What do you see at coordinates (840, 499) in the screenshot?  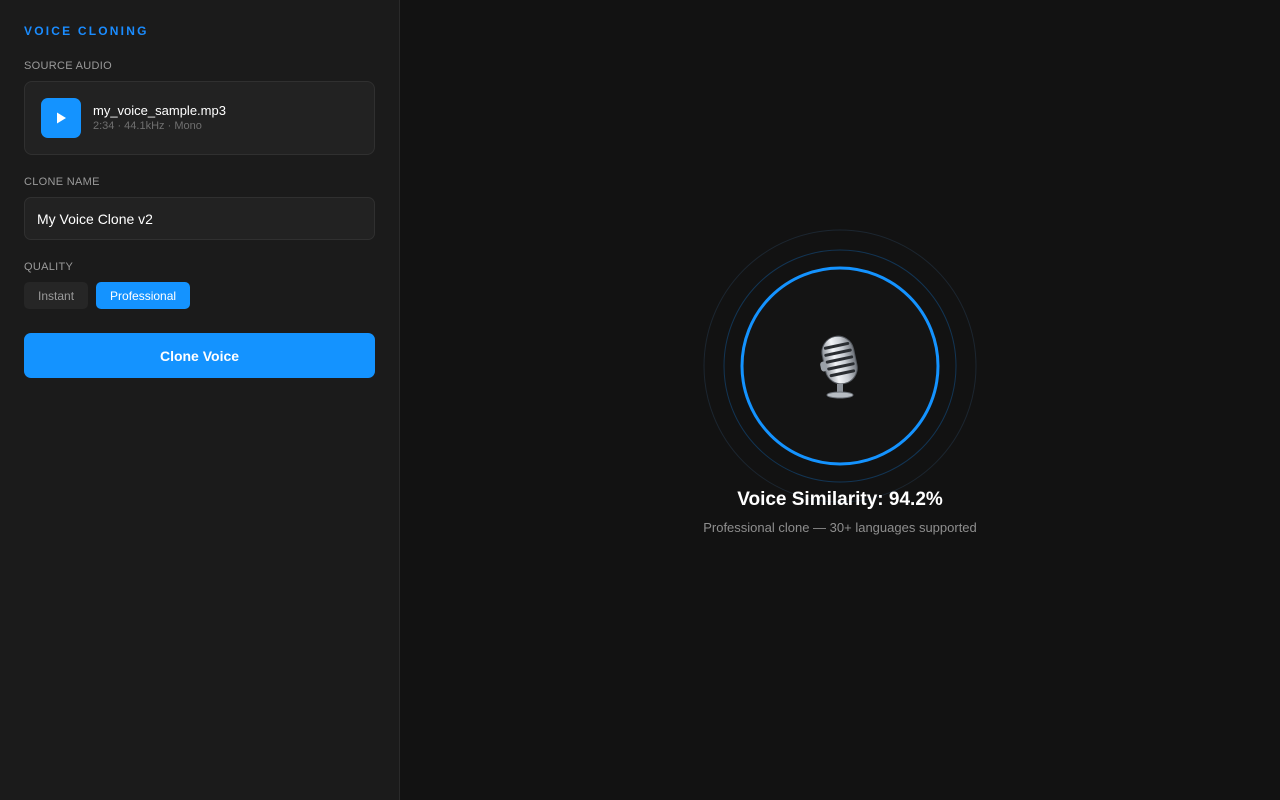 I see `similarity-score: Voice Similarity: 94.2%` at bounding box center [840, 499].